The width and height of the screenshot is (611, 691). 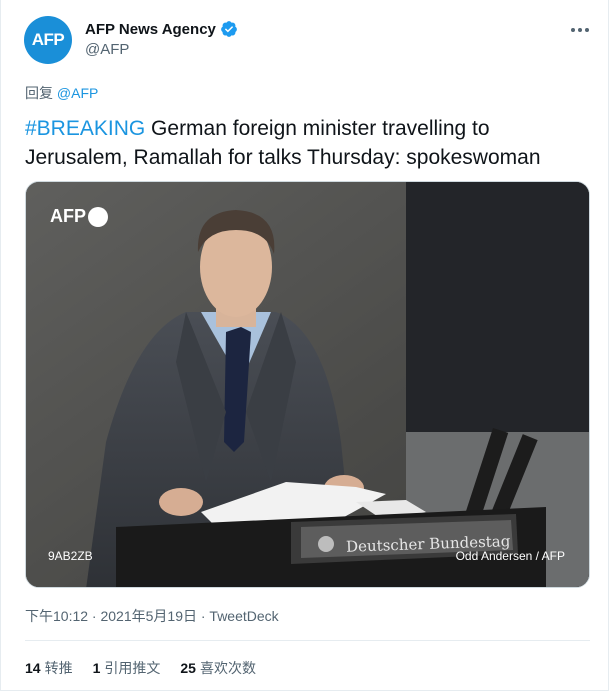 I want to click on likes-label: 喜欢次数, so click(x=227, y=668).